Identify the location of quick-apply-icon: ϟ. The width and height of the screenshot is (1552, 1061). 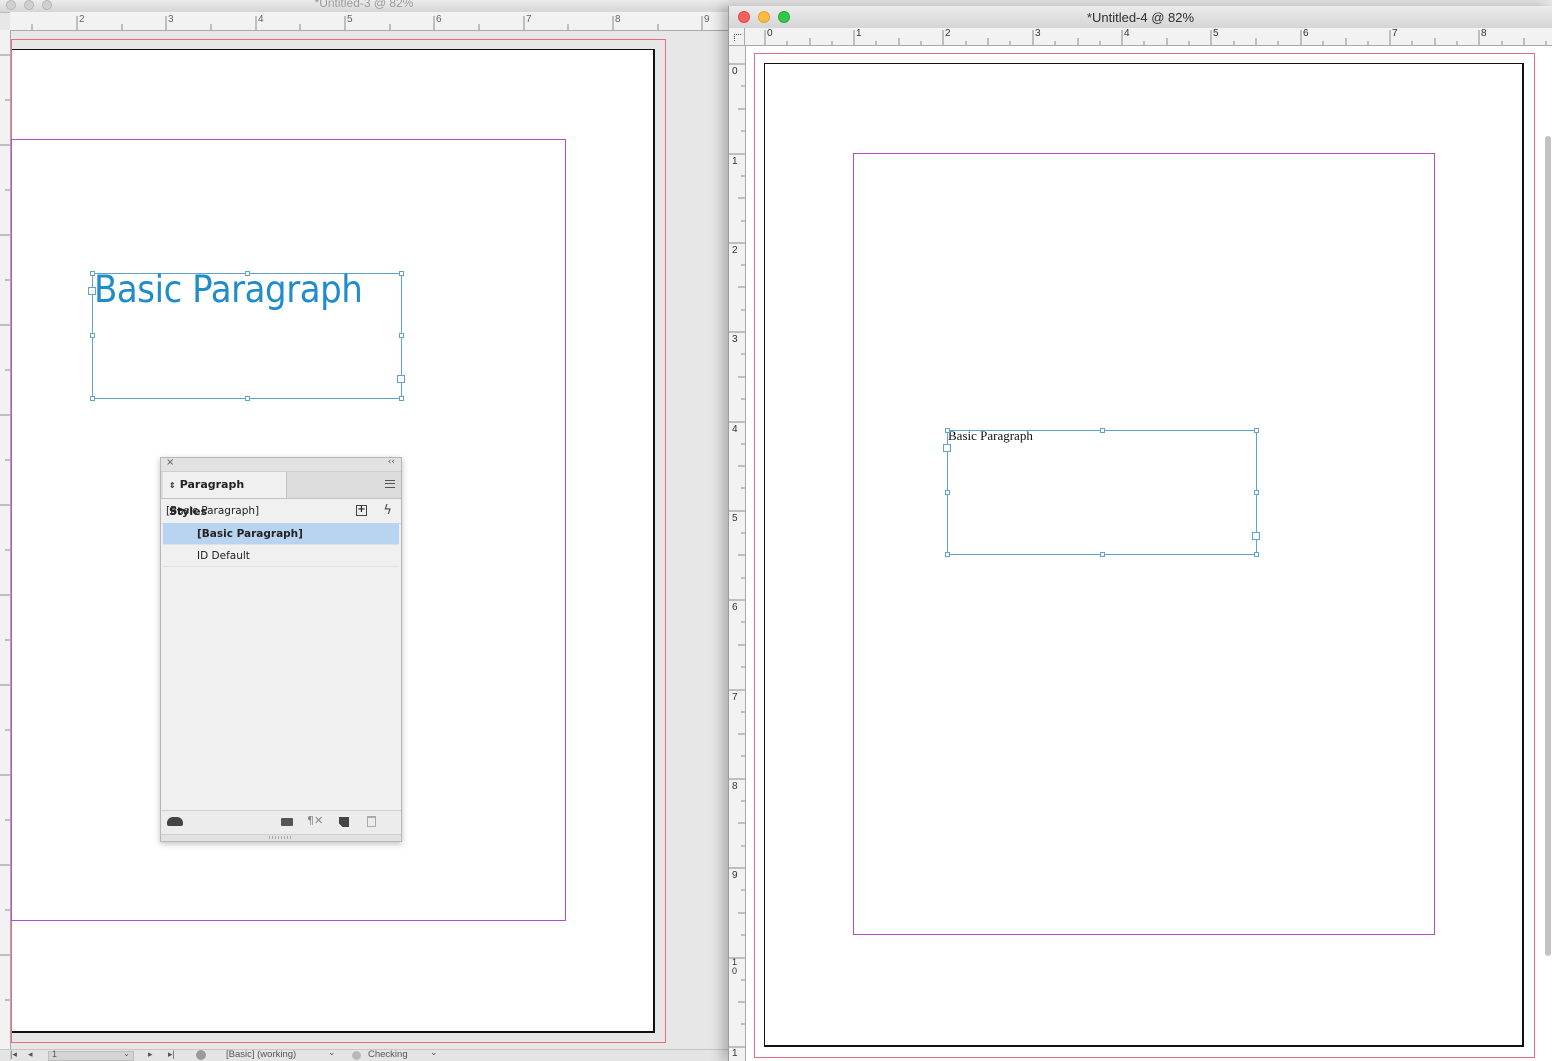
(387, 511).